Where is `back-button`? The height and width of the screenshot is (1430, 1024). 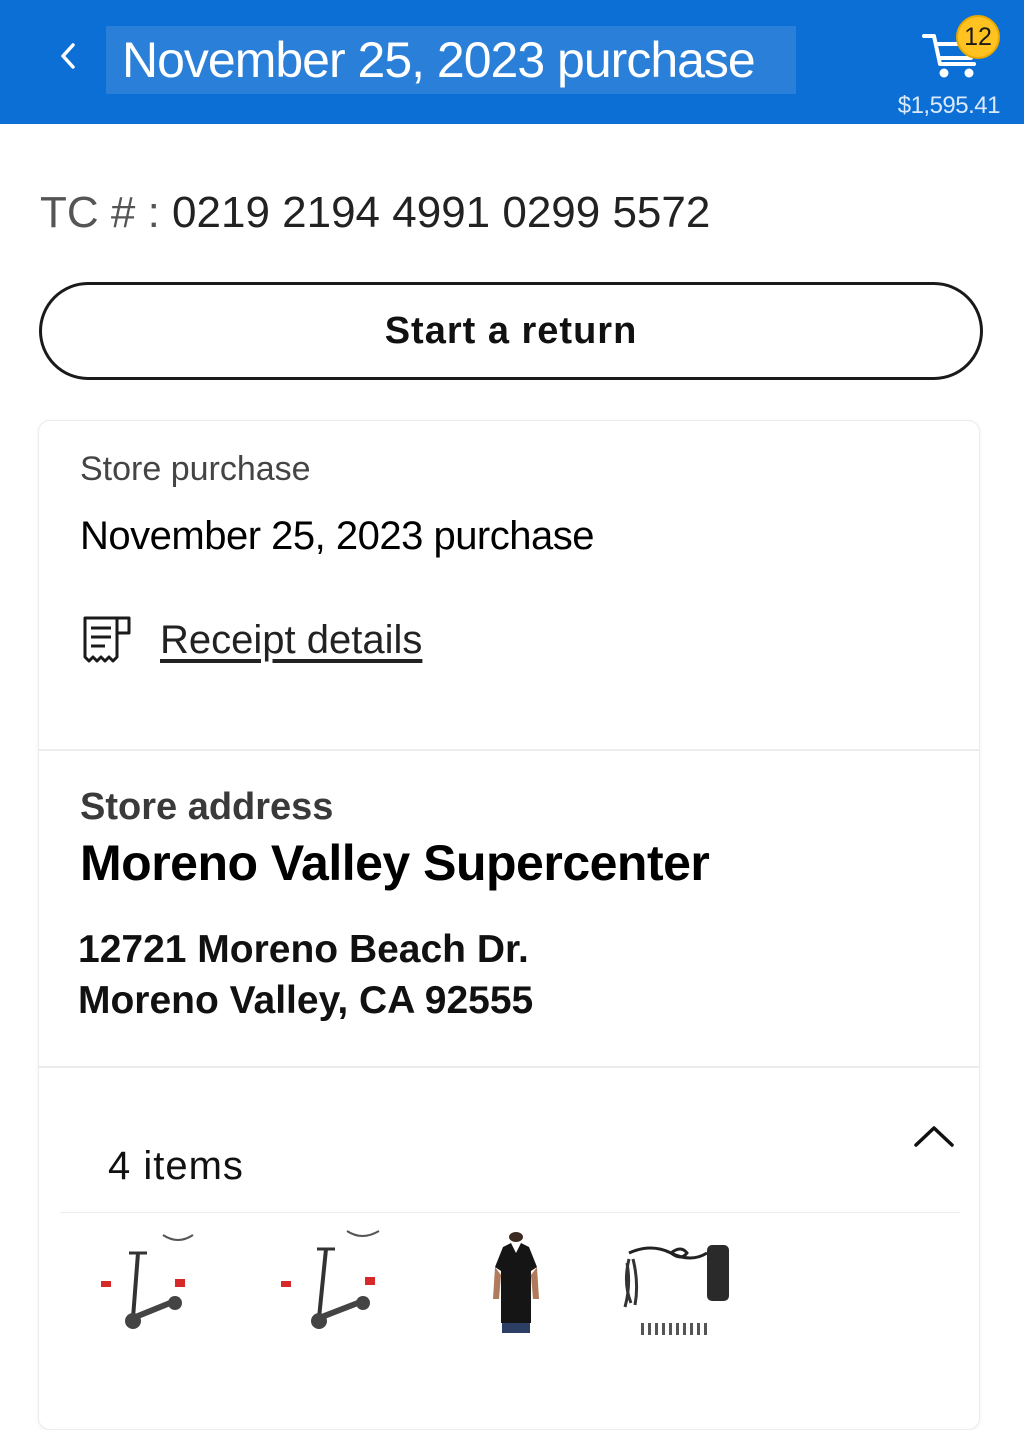 back-button is located at coordinates (68, 56).